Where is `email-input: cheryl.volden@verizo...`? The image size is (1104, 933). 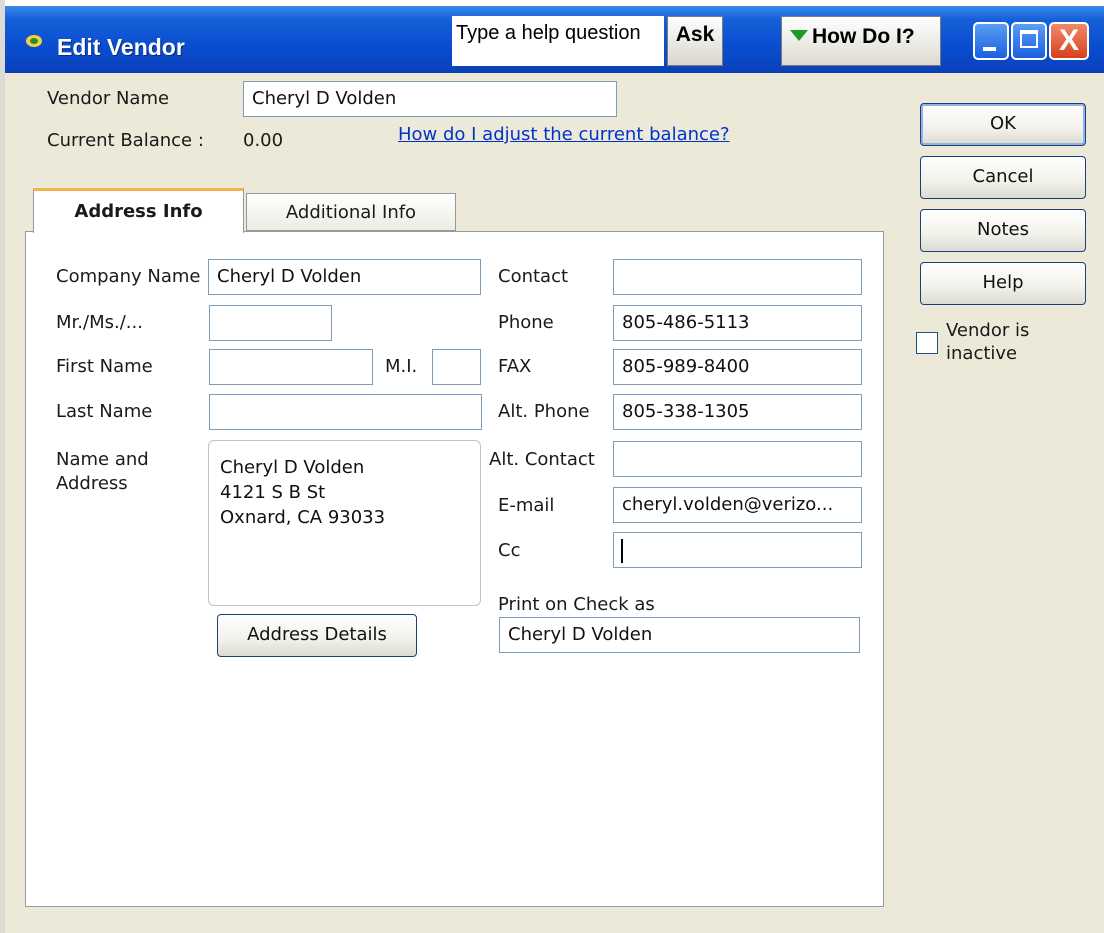
email-input: cheryl.volden@verizo... is located at coordinates (737, 505).